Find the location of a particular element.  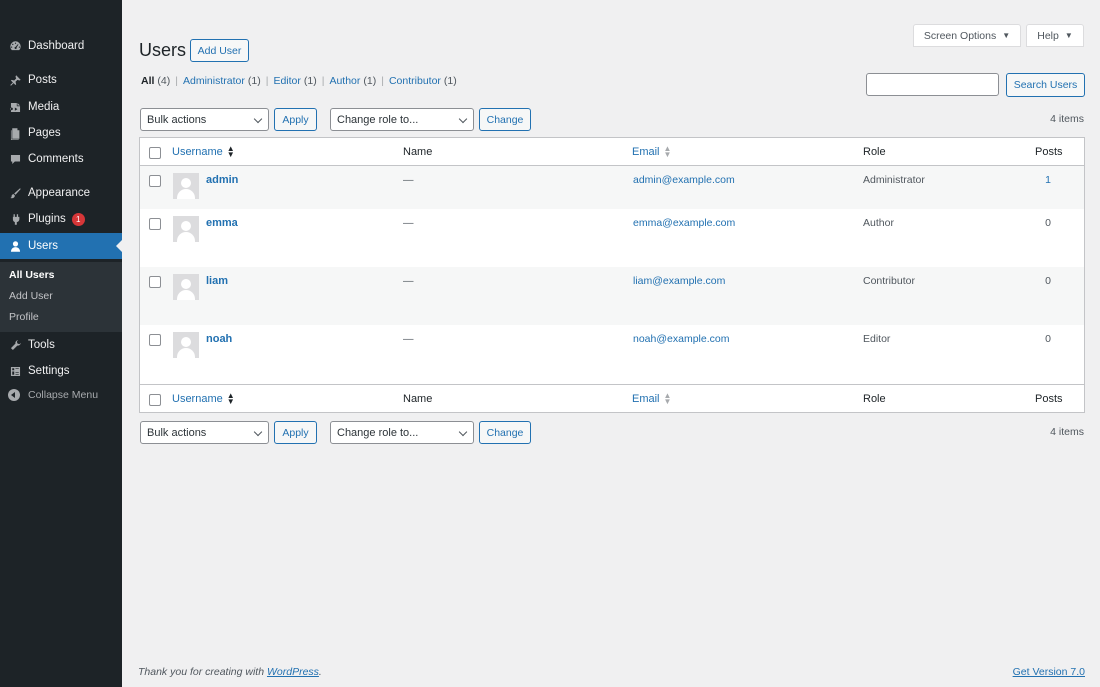

screen-options-label: Screen Options is located at coordinates (960, 35).